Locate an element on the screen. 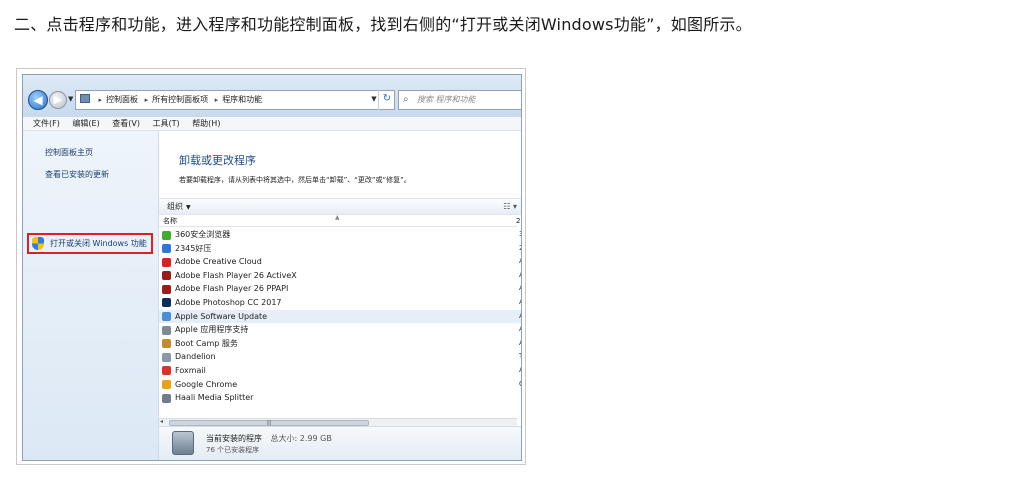 Image resolution: width=1009 pixels, height=502 pixels. status-details-pane: 当前安装的程序 总大小: 2.99 GB 76 个已安装程序 is located at coordinates (340, 443).